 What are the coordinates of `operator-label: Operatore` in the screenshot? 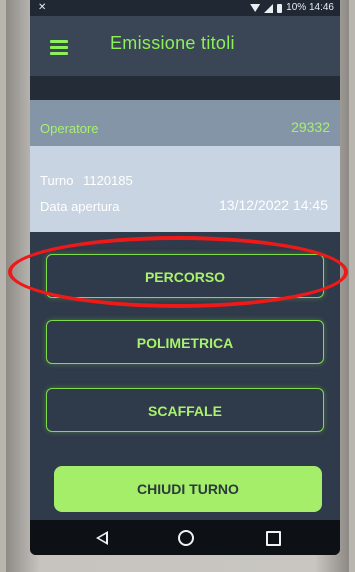 It's located at (69, 128).